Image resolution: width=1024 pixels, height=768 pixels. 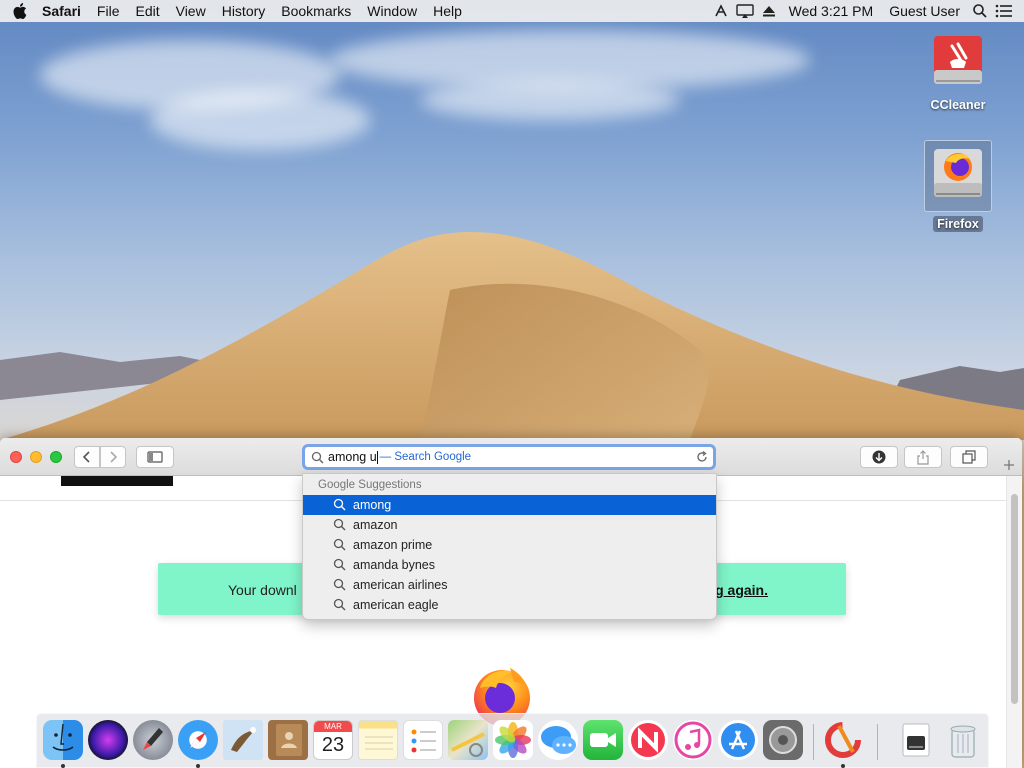 What do you see at coordinates (741, 590) in the screenshot?
I see `try-again-link: g again.` at bounding box center [741, 590].